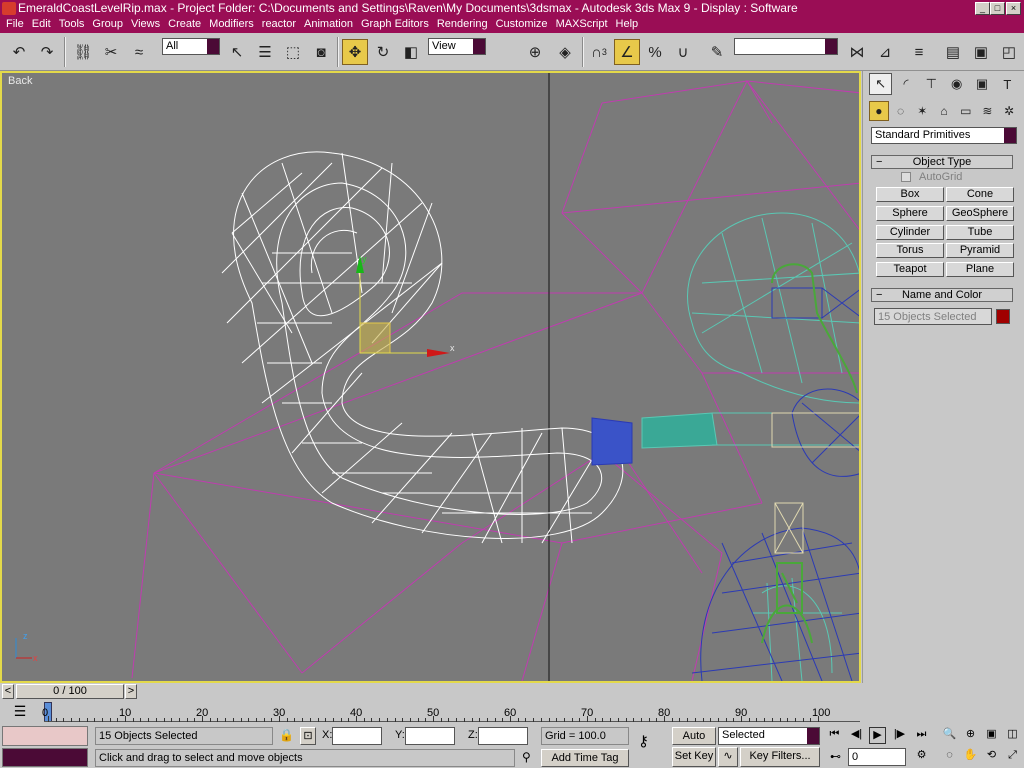 This screenshot has width=1024, height=768. What do you see at coordinates (944, 135) in the screenshot?
I see `object-category-dropdown: Standard Primitives` at bounding box center [944, 135].